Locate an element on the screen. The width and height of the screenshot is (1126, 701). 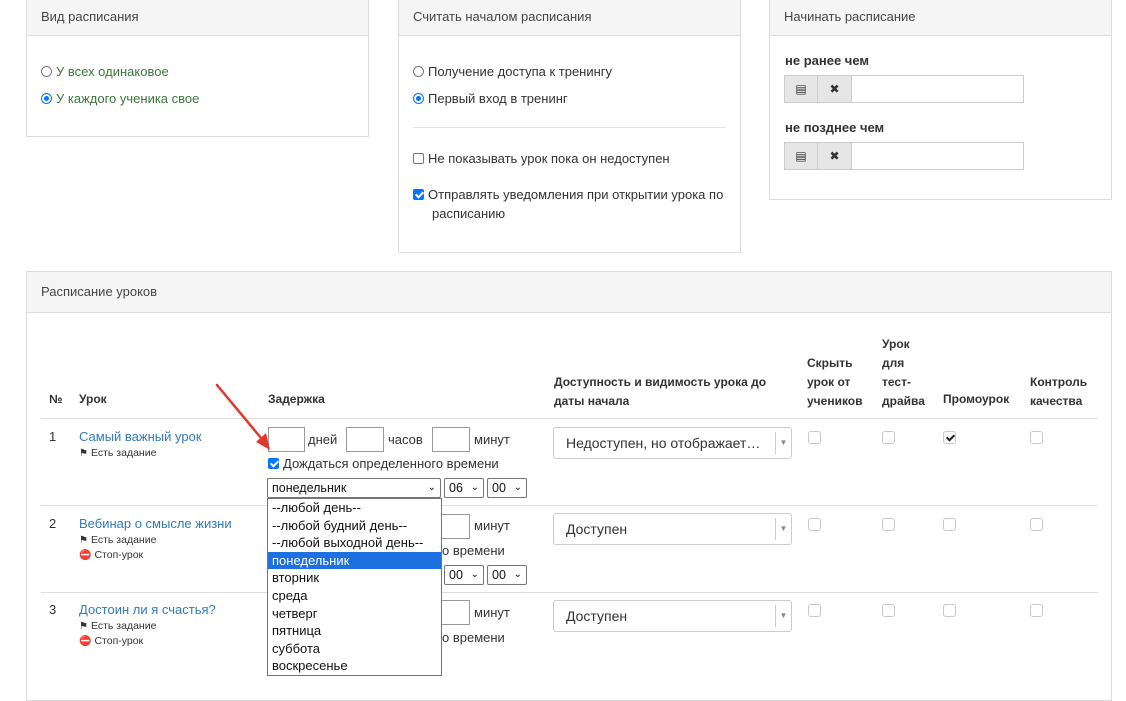
lesson-link: Достоин ли я счастья? is located at coordinates (147, 609).